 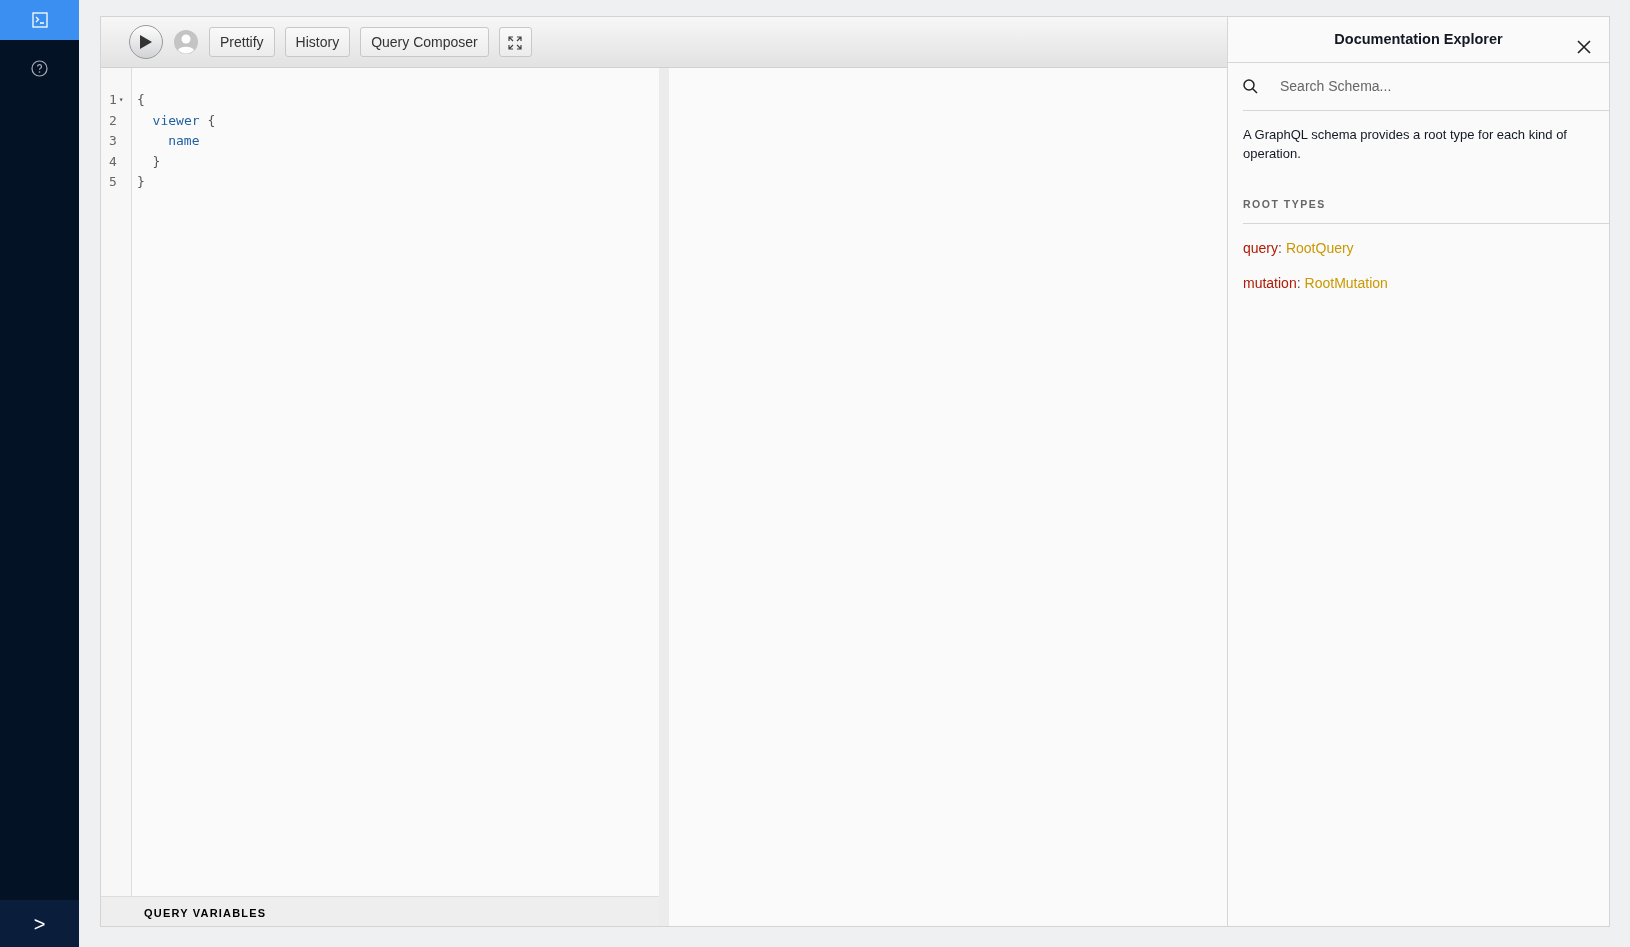 What do you see at coordinates (1250, 86) in the screenshot?
I see `search-icon` at bounding box center [1250, 86].